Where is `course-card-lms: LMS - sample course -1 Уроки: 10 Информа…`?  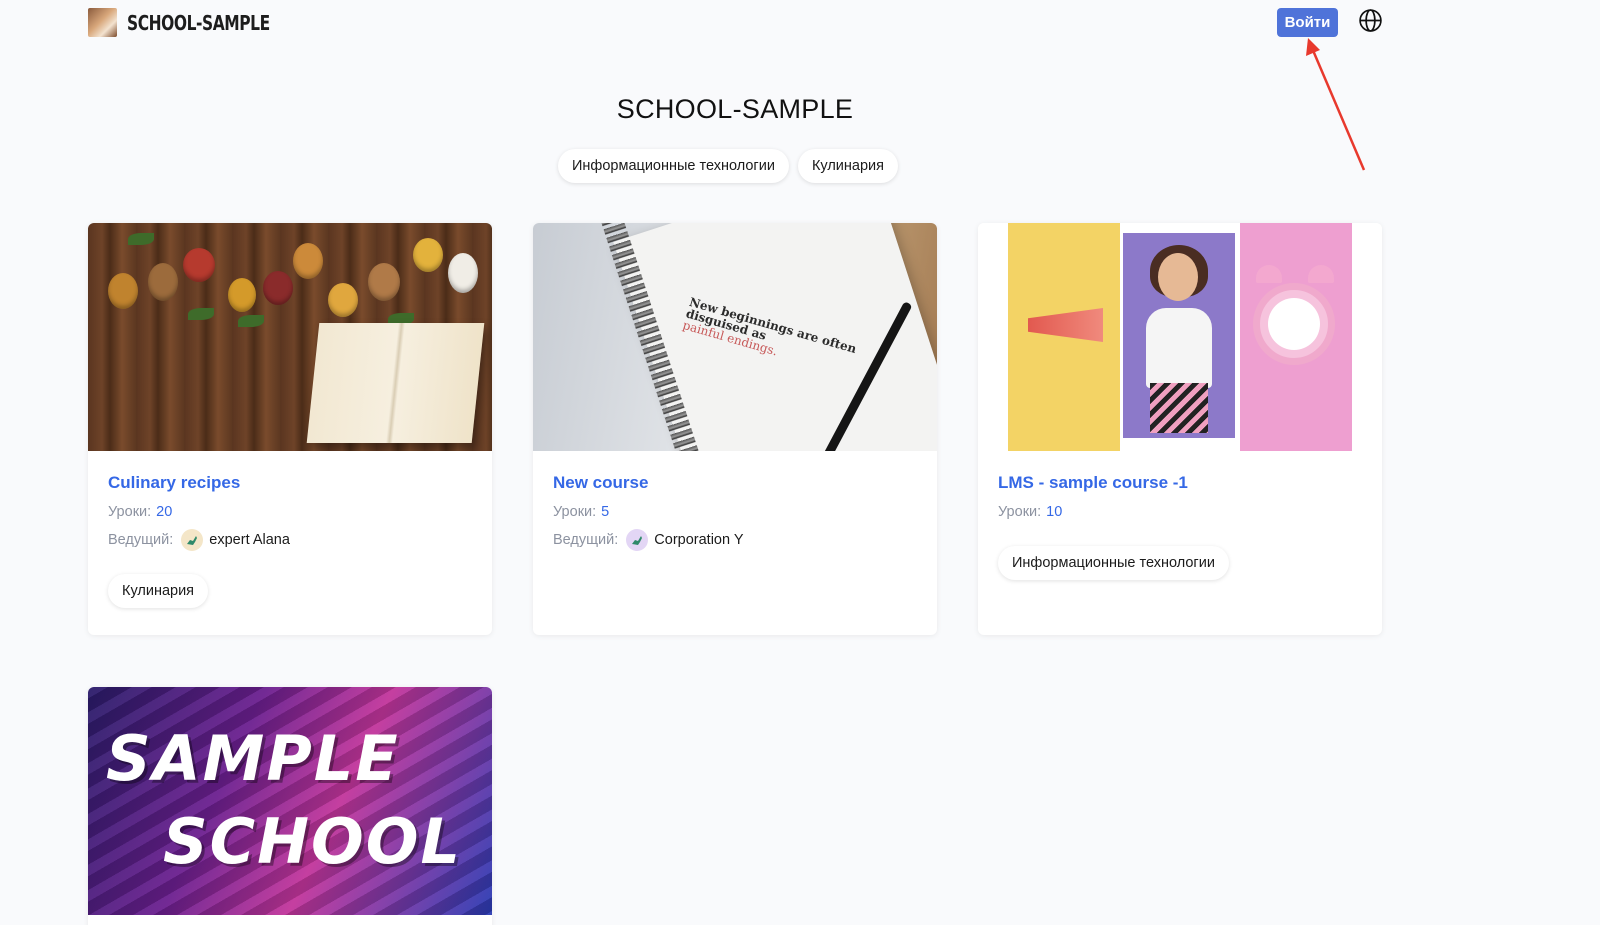
course-card-lms: LMS - sample course -1 Уроки: 10 Информа… is located at coordinates (1180, 429).